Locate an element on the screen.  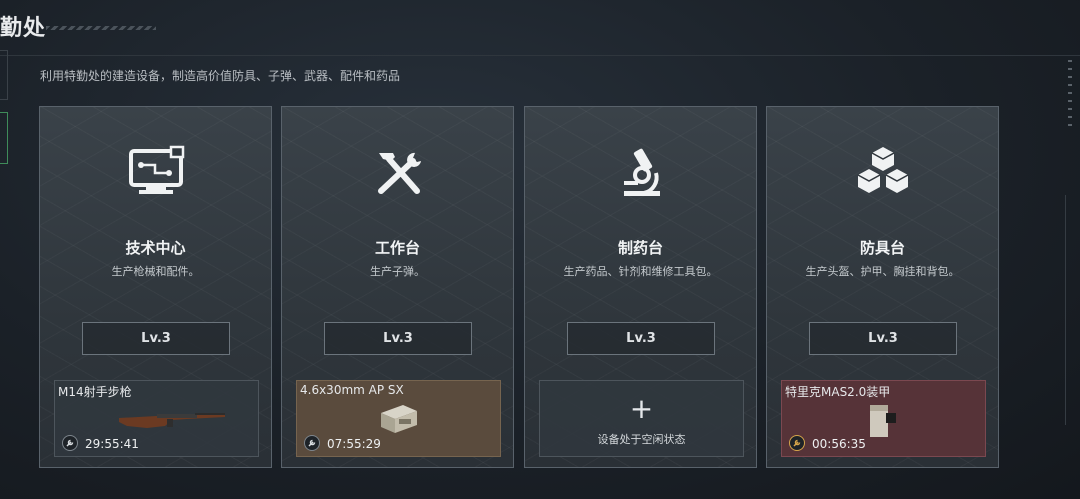
microscope-icon is located at coordinates (641, 172).